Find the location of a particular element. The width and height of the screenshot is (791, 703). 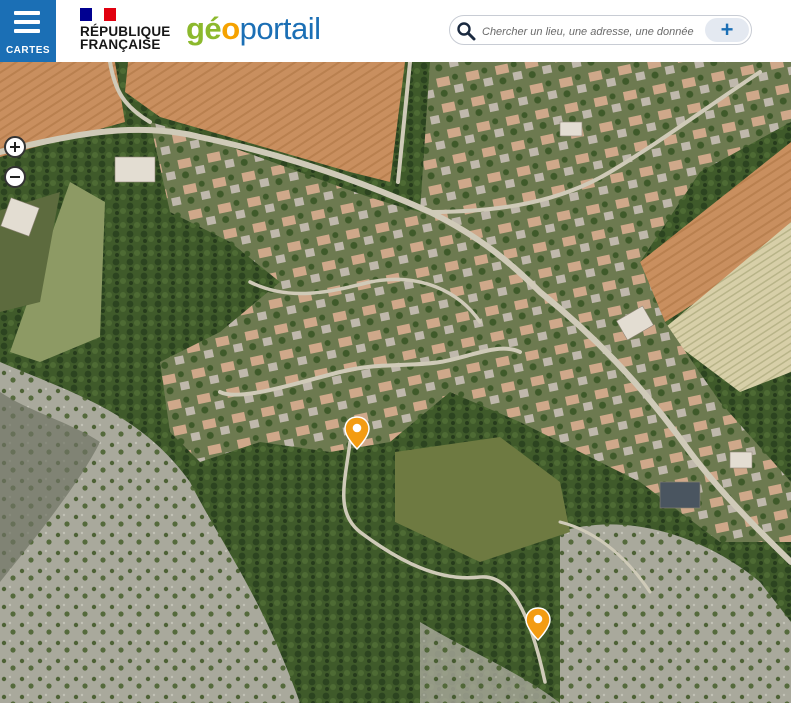

menu-button: CARTES is located at coordinates (28, 31).